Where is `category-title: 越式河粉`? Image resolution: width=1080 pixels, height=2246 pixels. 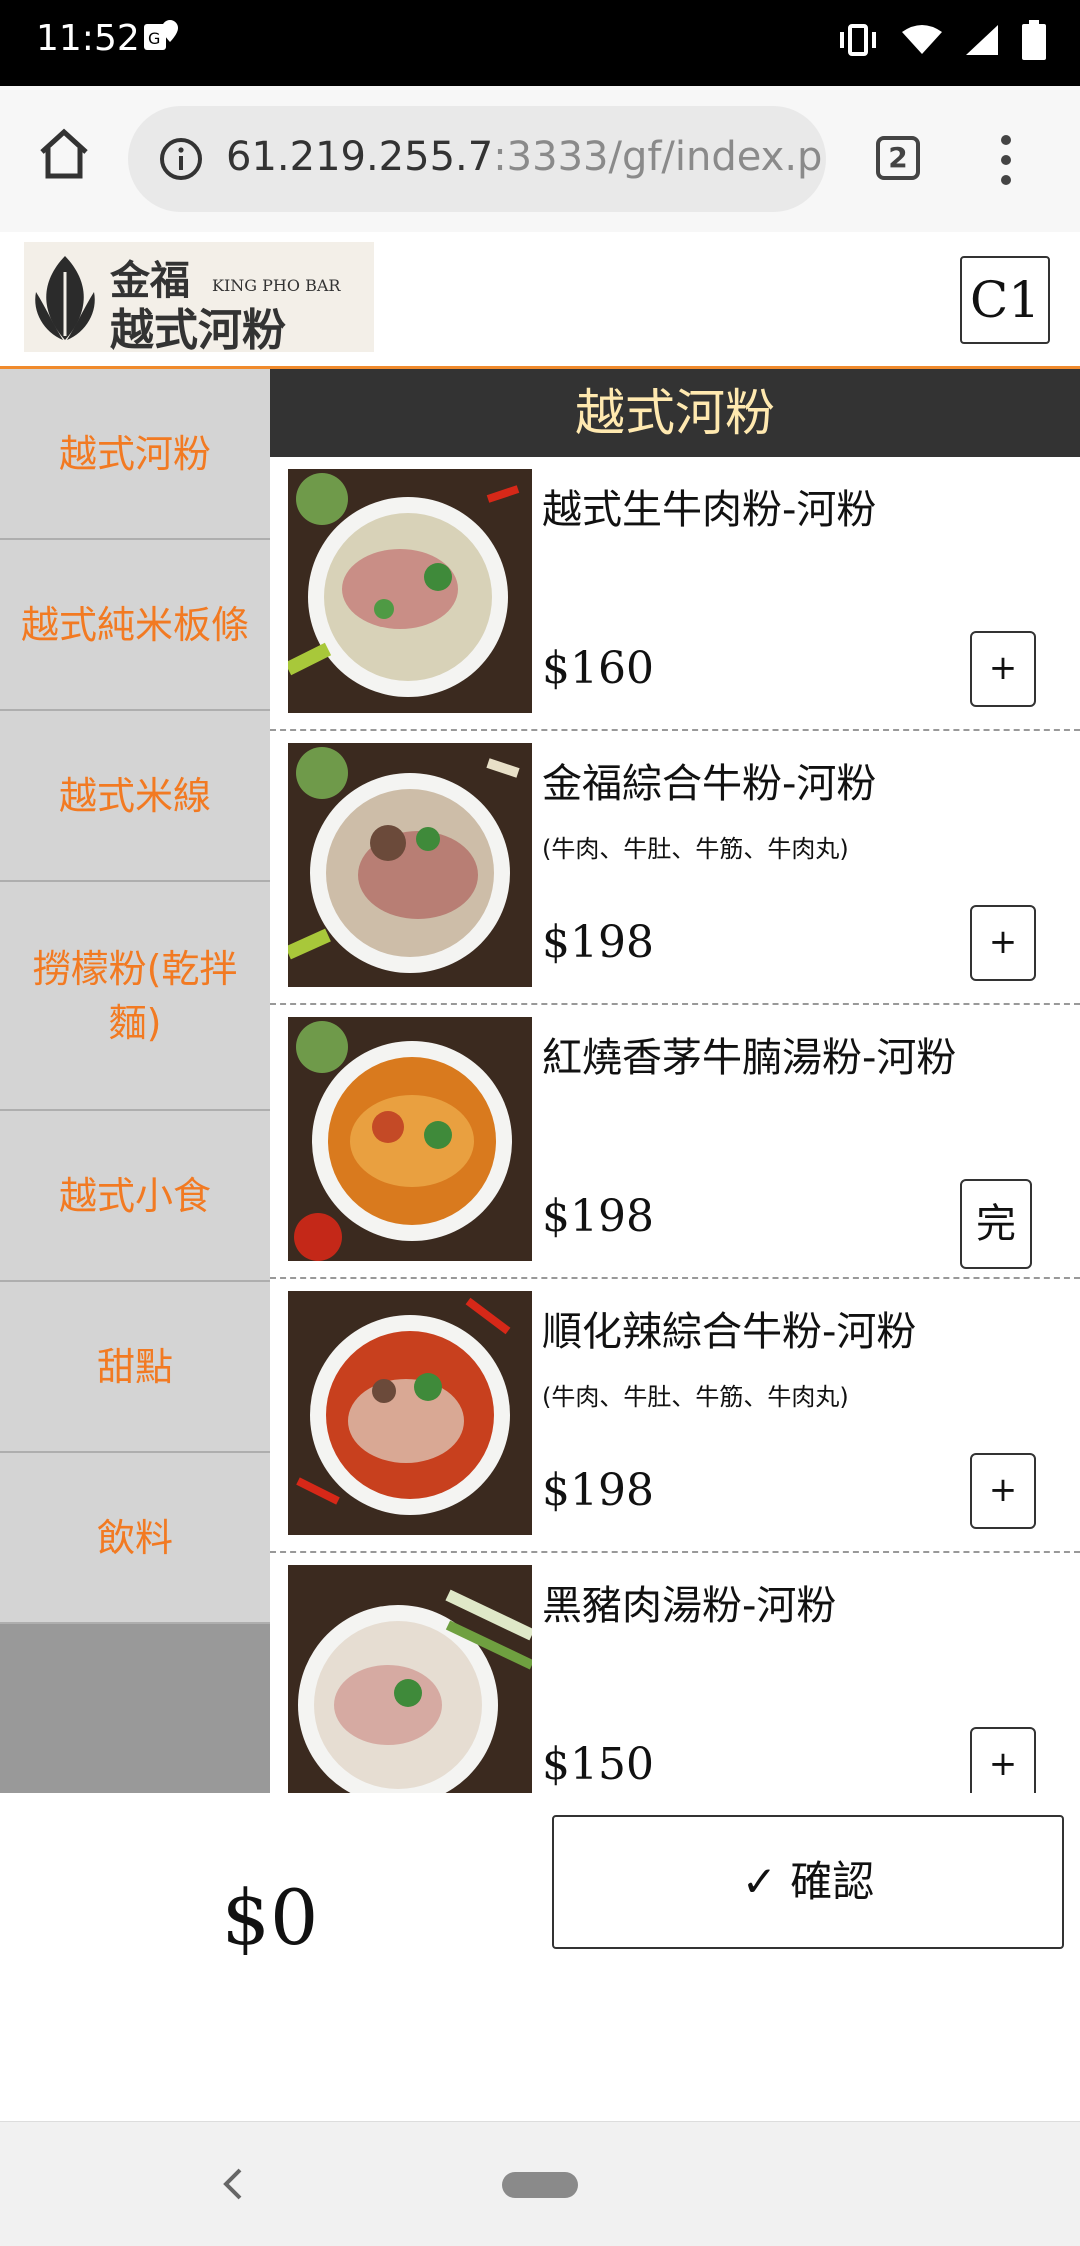
category-title: 越式河粉 is located at coordinates (675, 413).